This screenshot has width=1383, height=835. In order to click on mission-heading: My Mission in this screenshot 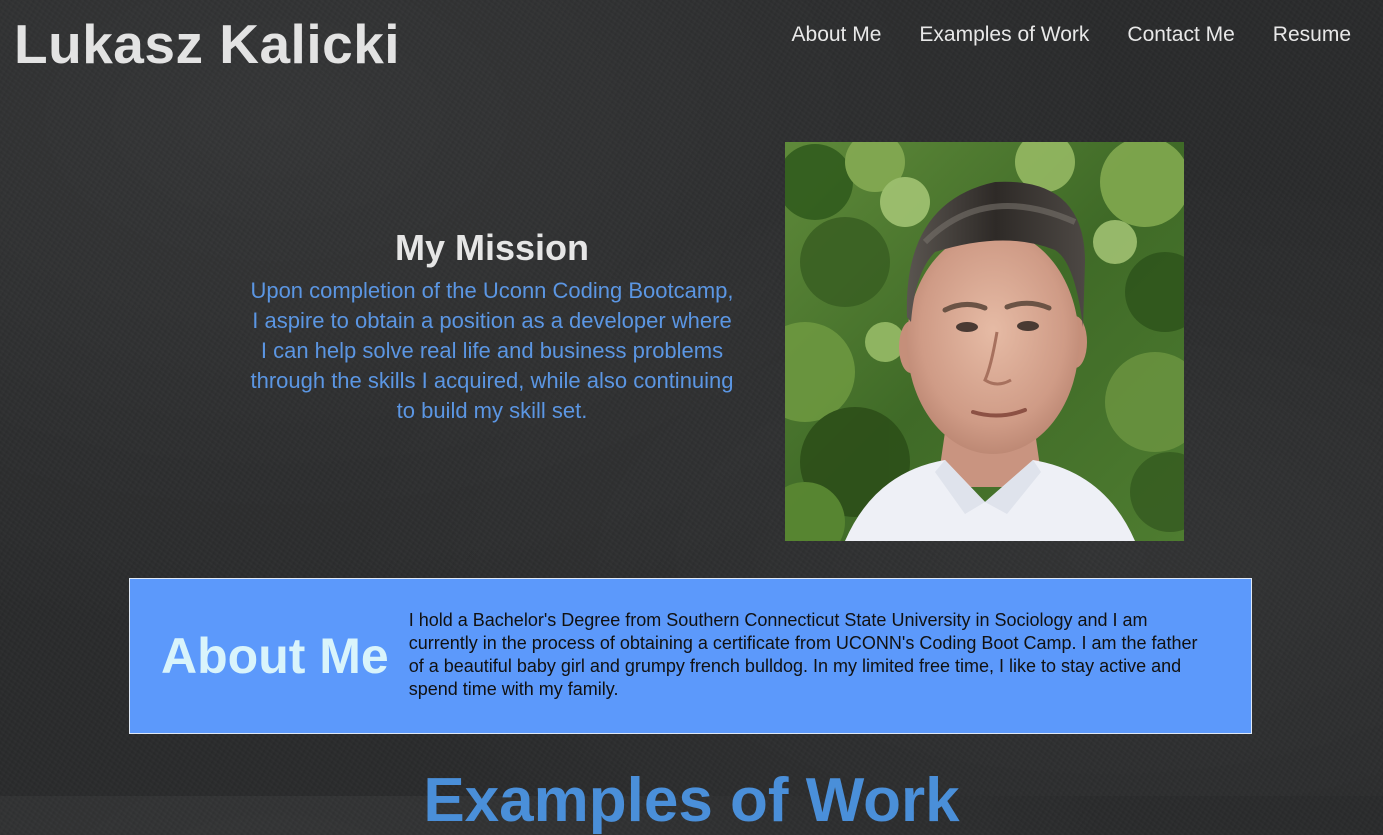, I will do `click(492, 247)`.